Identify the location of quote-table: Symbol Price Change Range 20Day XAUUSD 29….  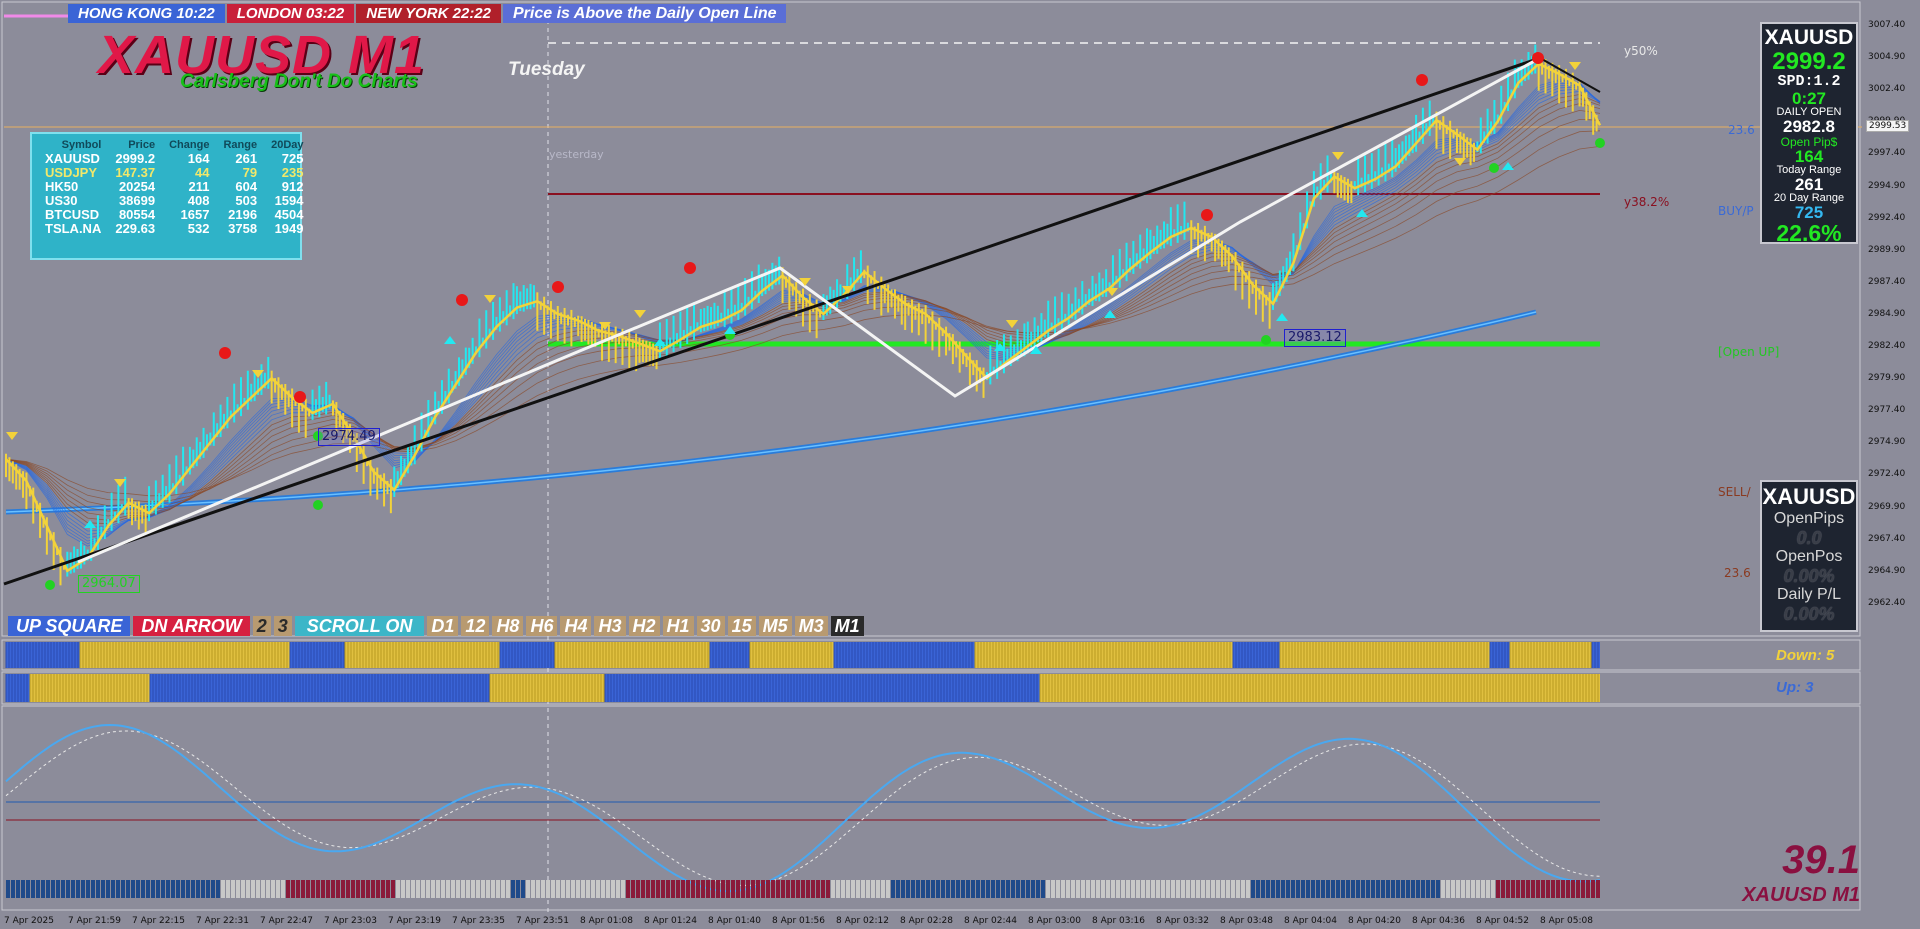
(167, 196).